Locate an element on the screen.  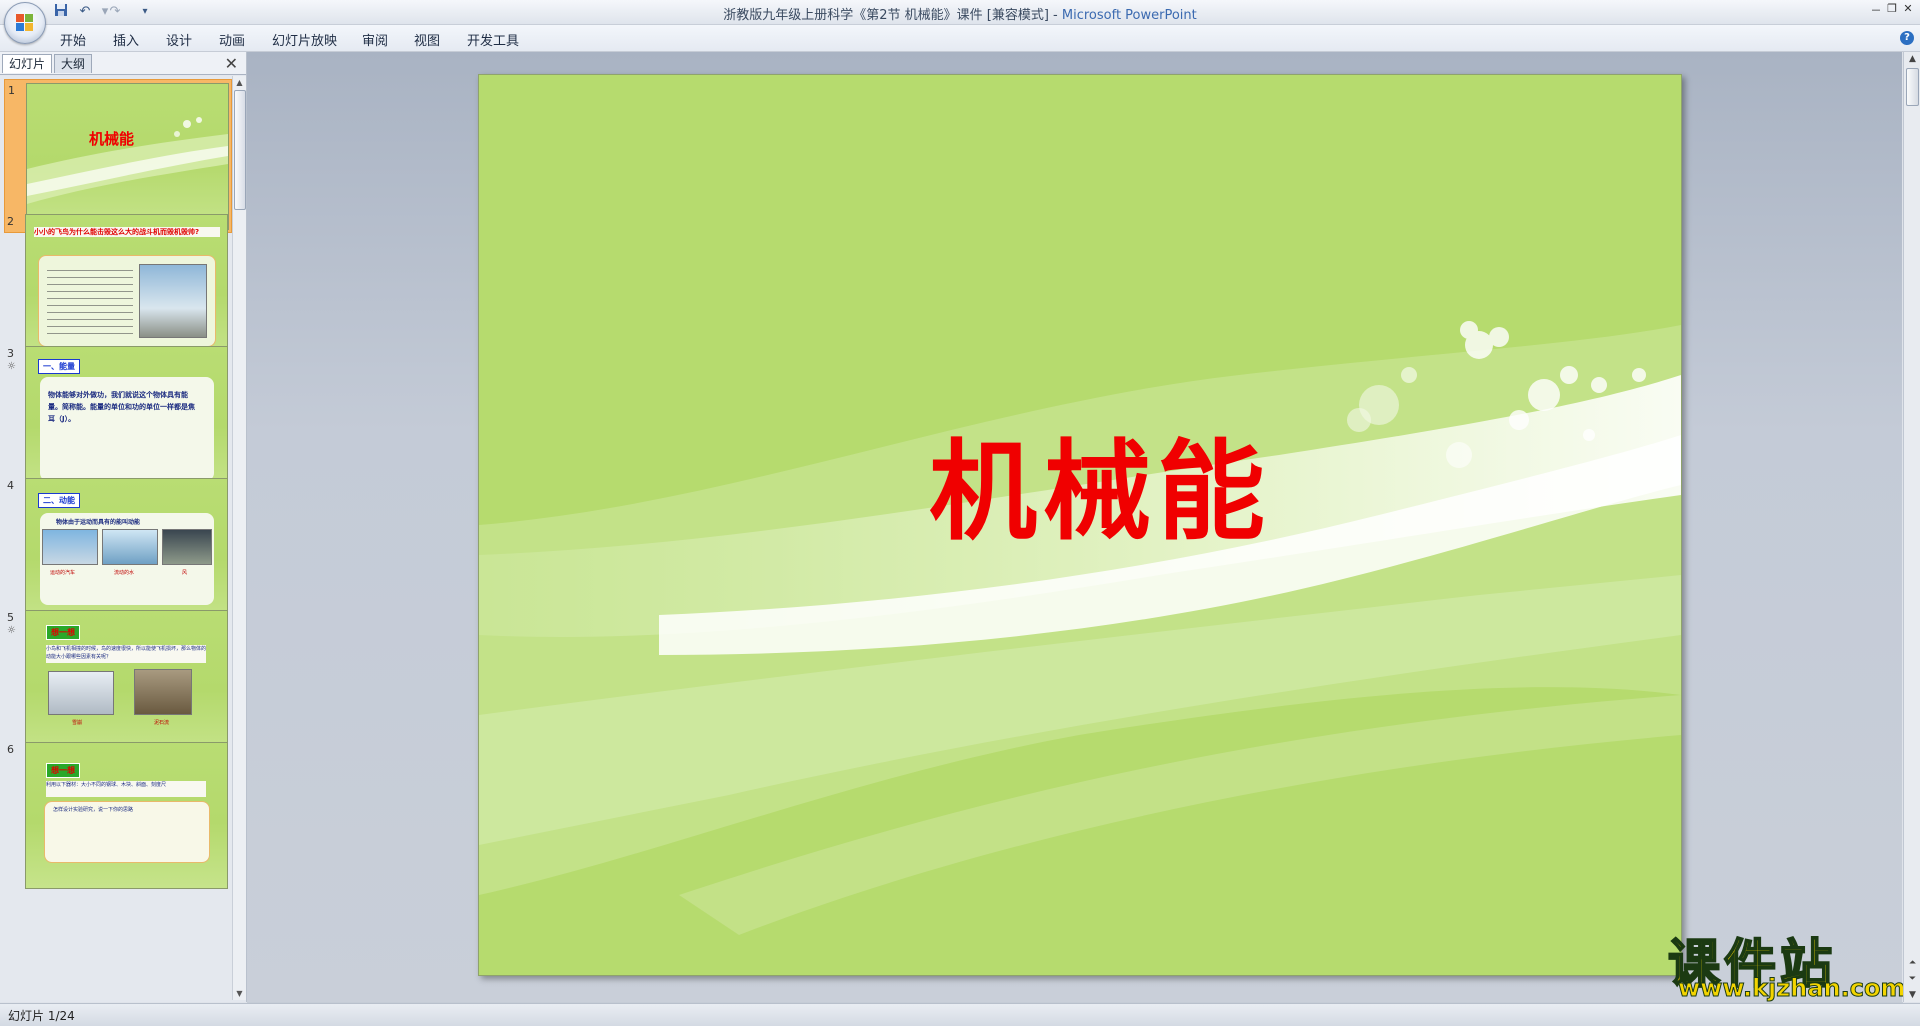
tab-outline: 大纲 is located at coordinates (73, 63).